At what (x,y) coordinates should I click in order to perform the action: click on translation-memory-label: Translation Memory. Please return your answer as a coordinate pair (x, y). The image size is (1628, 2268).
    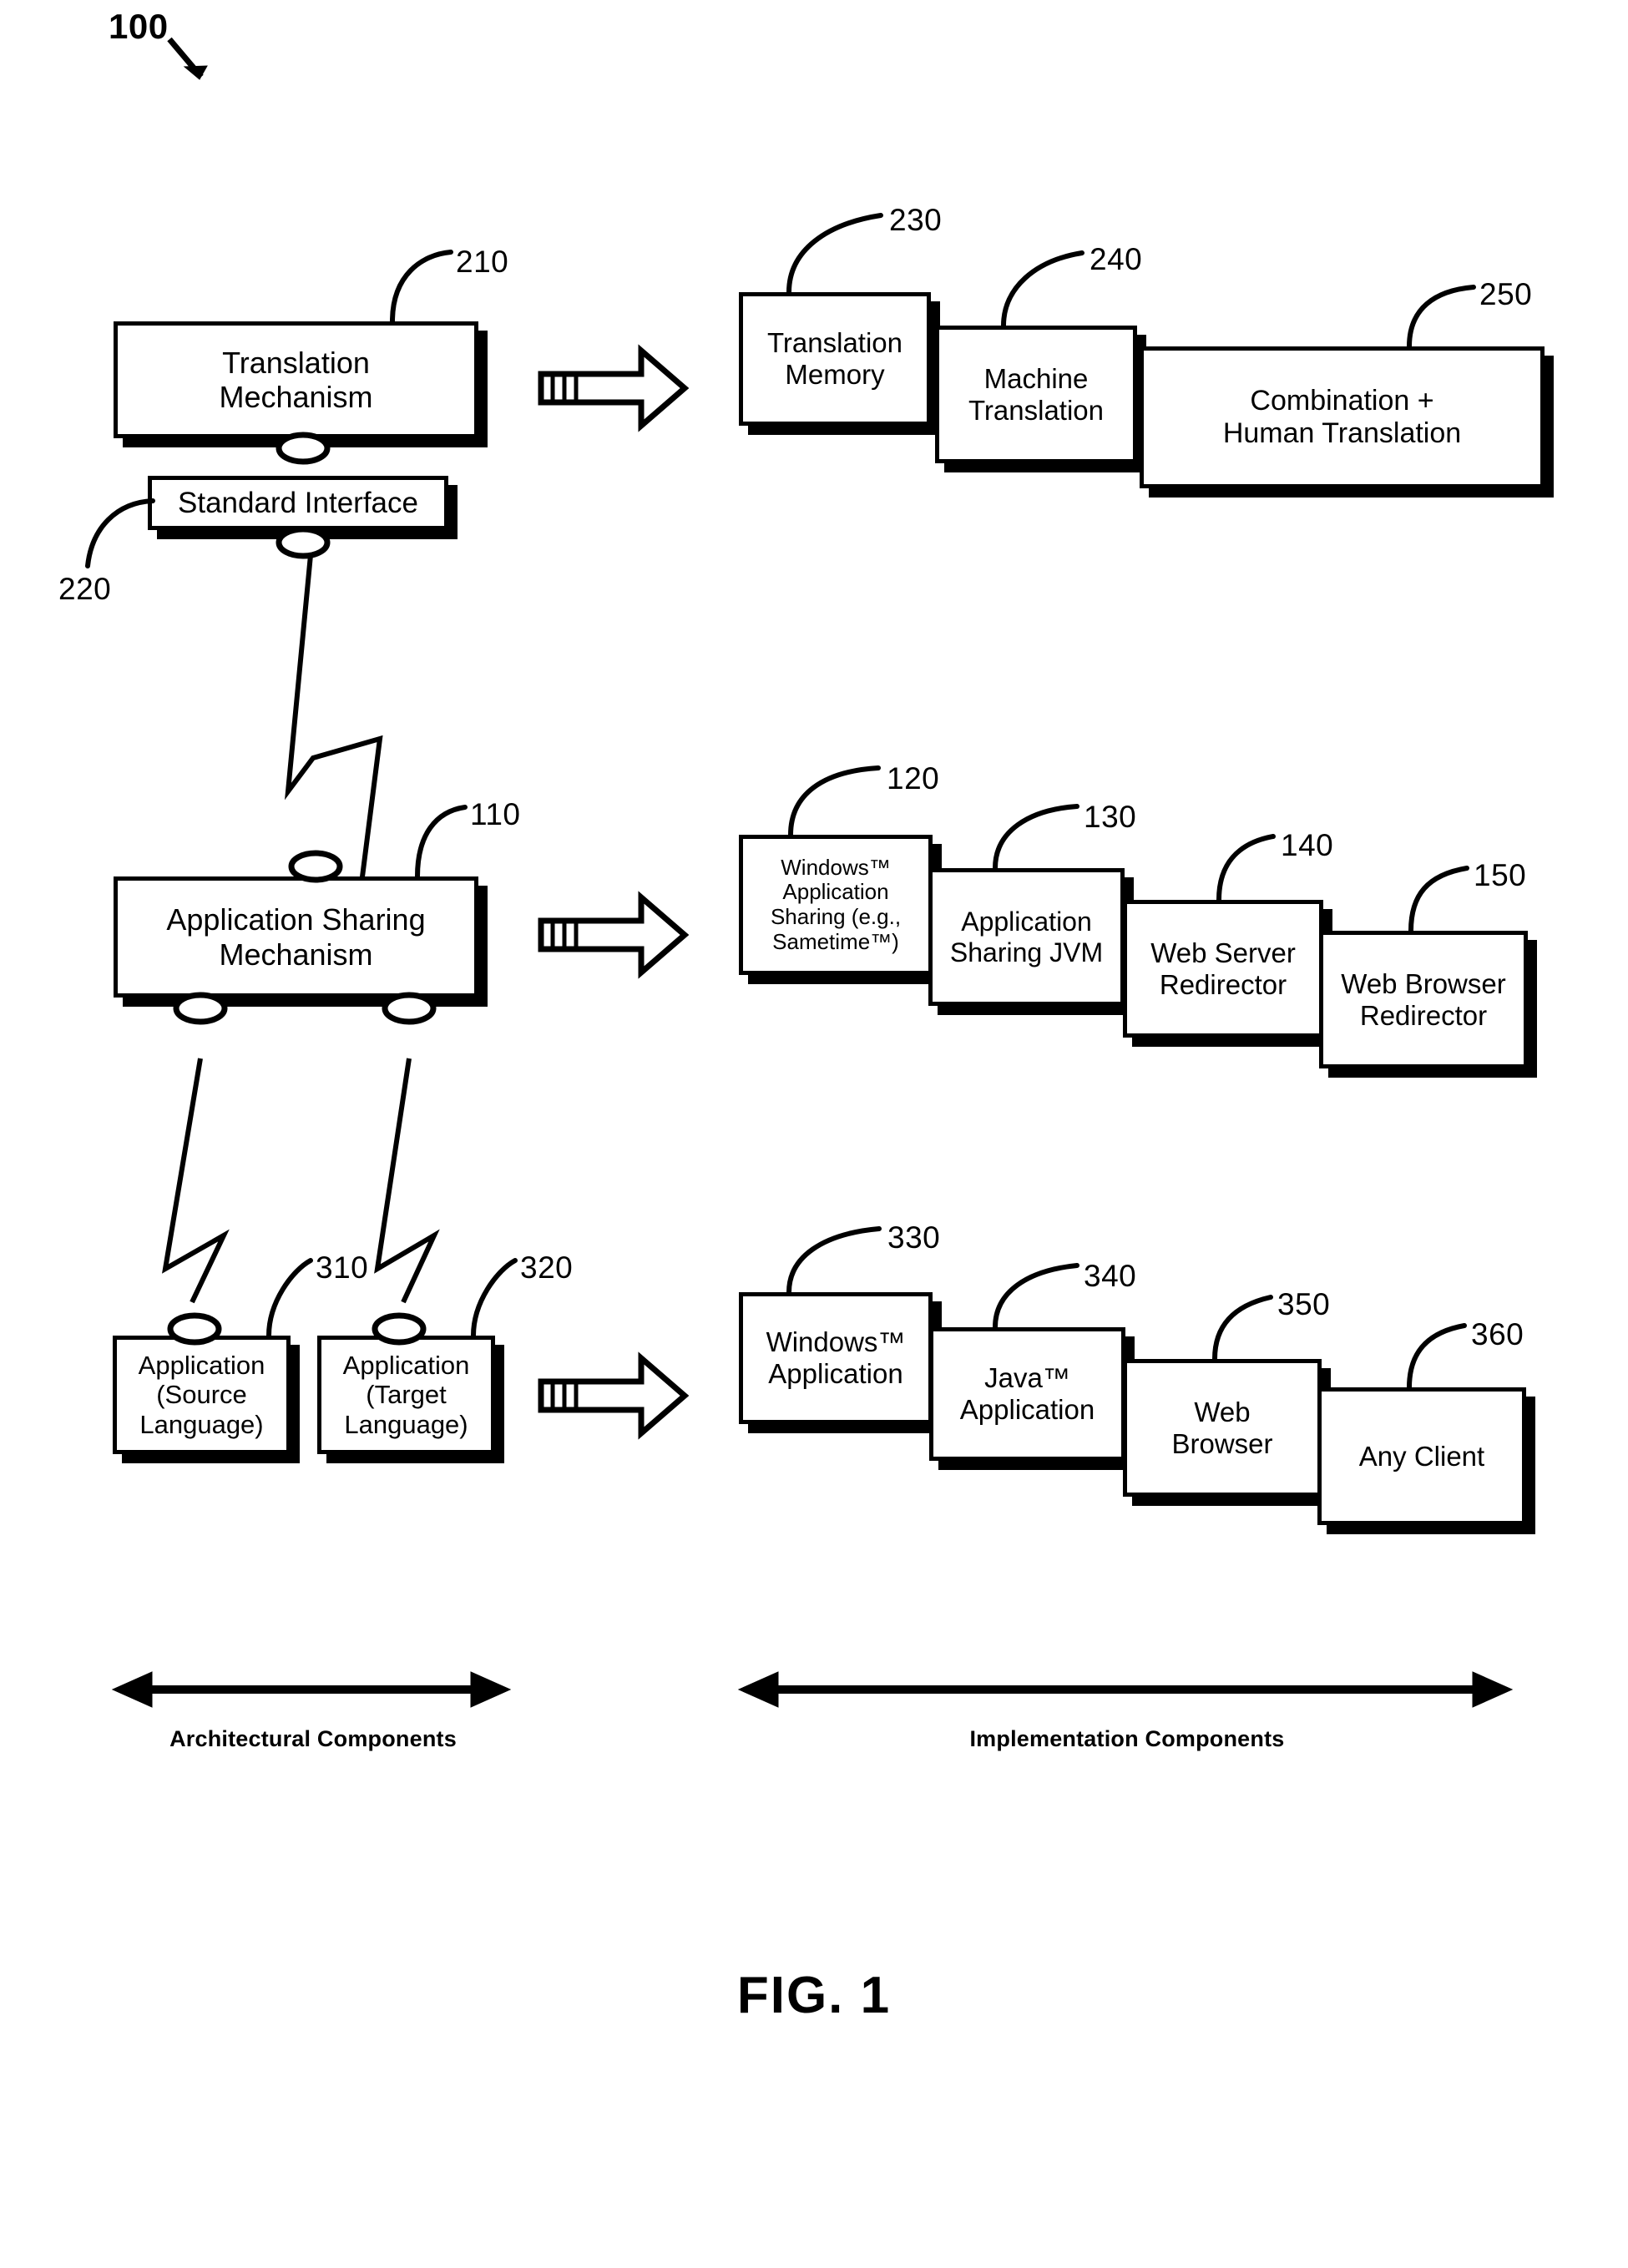
    Looking at the image, I should click on (834, 359).